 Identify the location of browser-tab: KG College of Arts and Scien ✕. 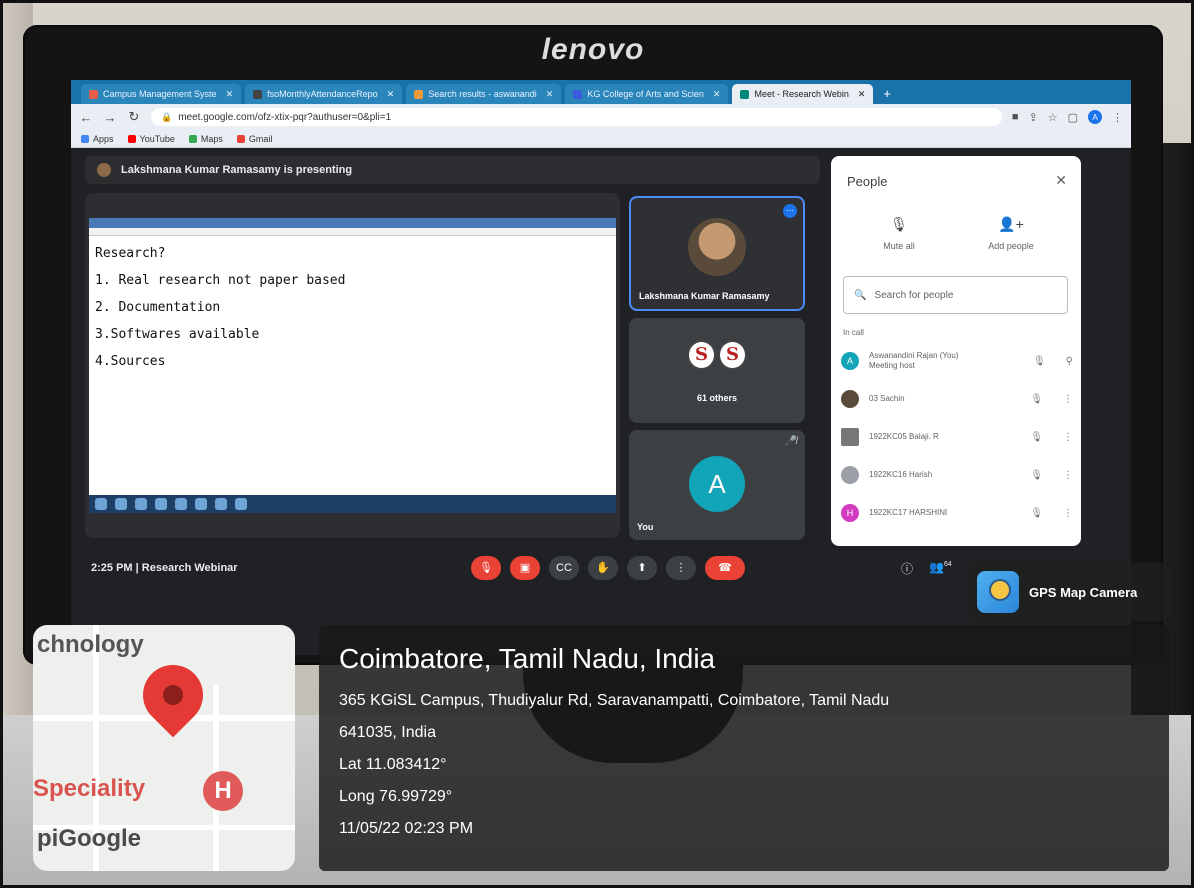
(647, 94).